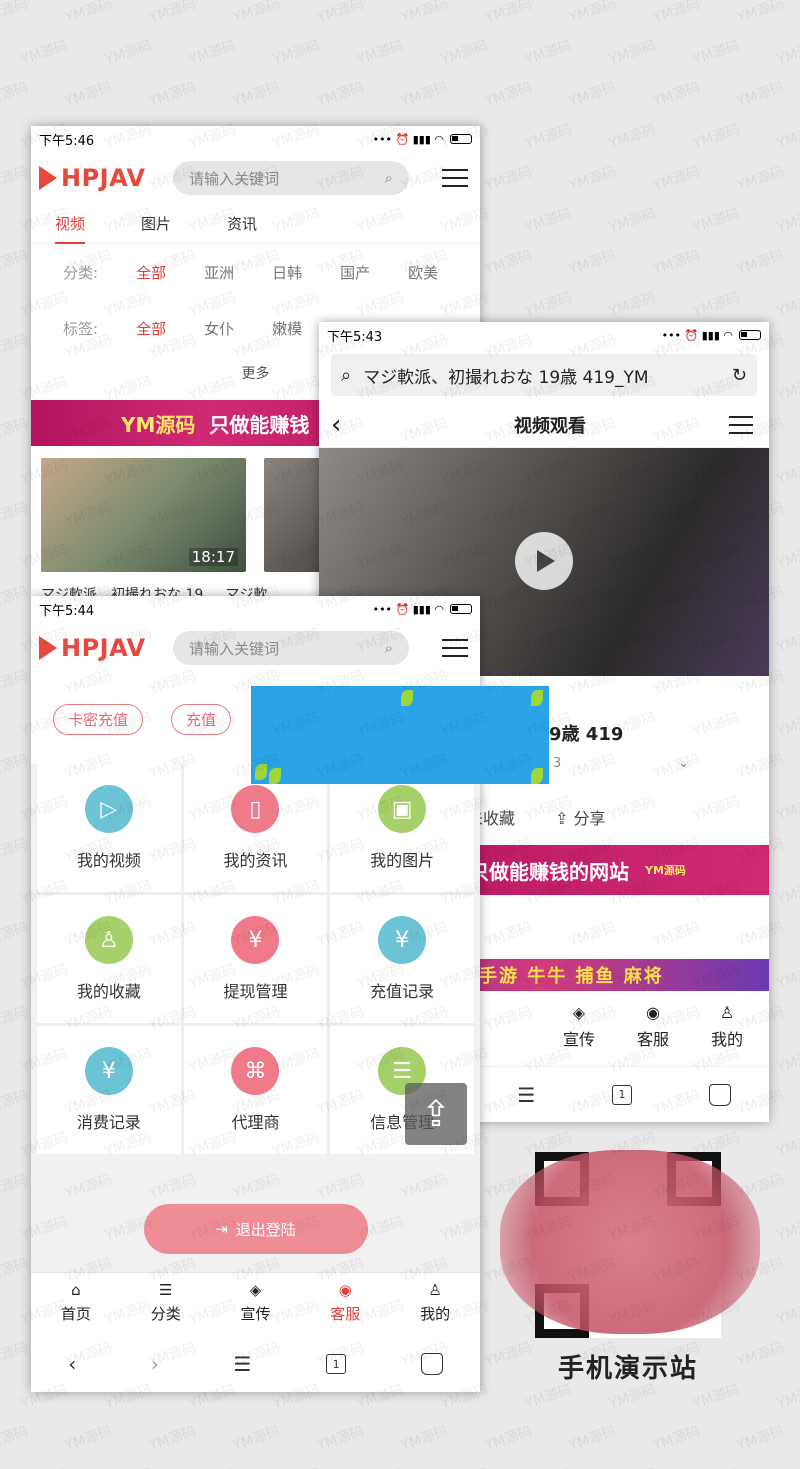 The width and height of the screenshot is (800, 1469). I want to click on share-button: ⇪ 分享, so click(580, 817).